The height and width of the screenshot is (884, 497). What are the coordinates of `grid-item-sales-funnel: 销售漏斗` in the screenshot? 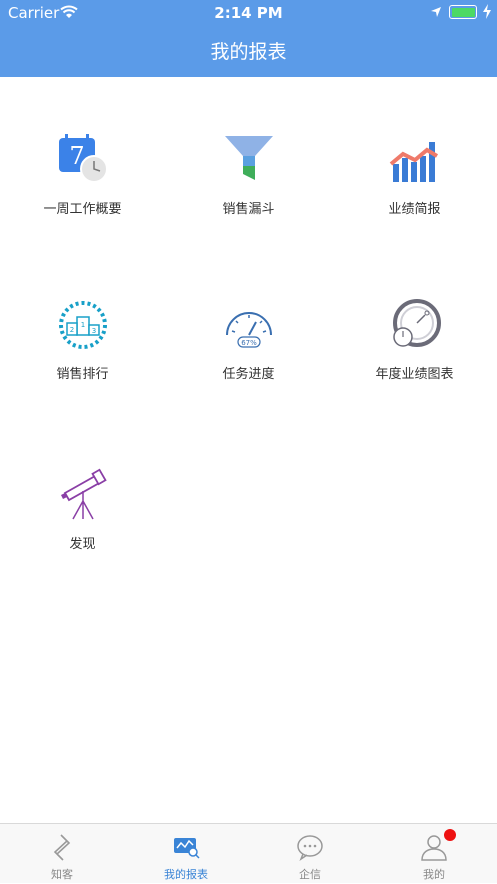 It's located at (248, 180).